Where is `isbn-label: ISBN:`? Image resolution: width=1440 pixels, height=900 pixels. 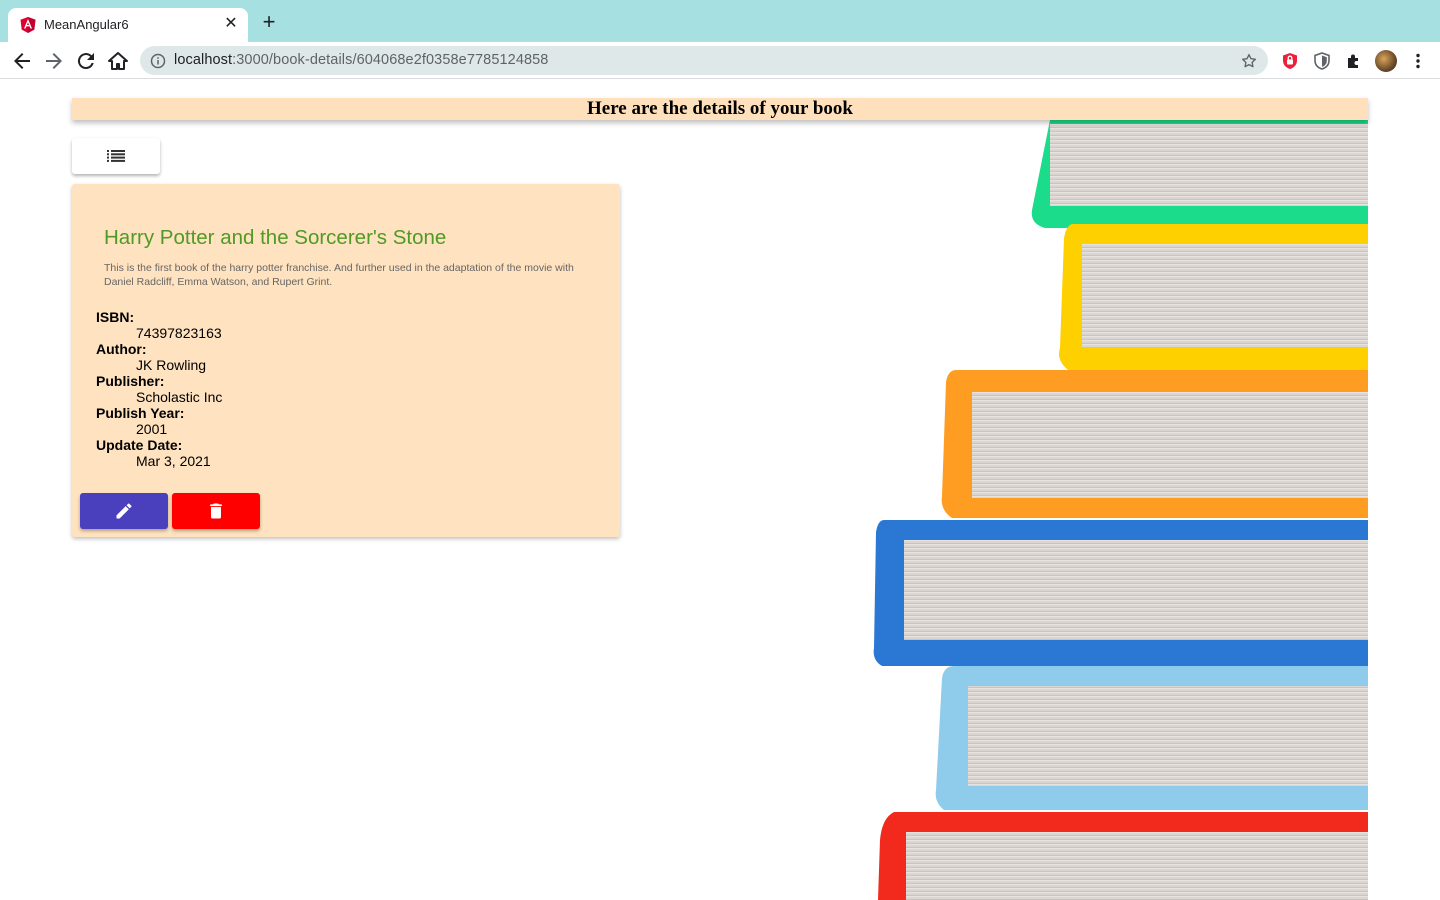
isbn-label: ISBN: is located at coordinates (115, 317).